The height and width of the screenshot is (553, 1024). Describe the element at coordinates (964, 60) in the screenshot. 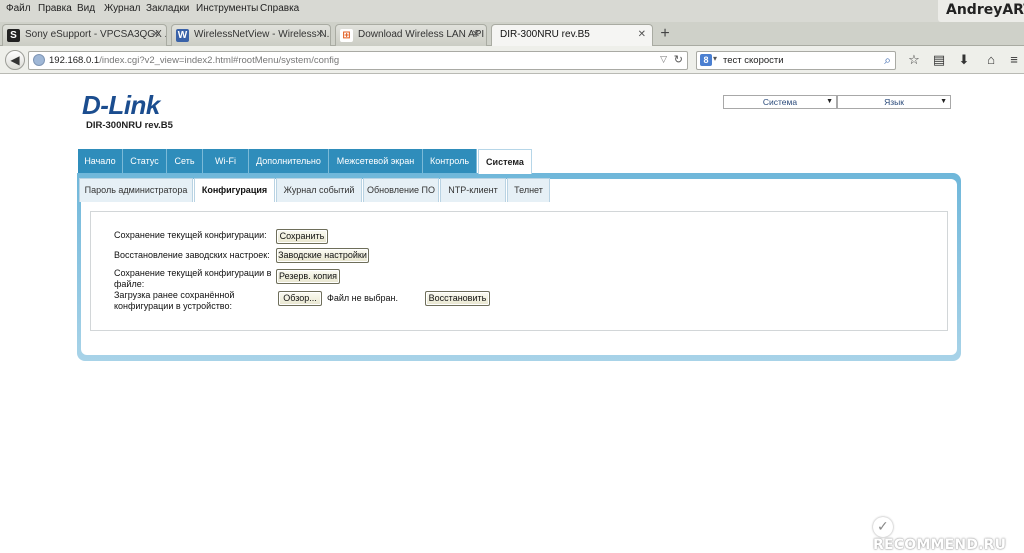

I see `download-icon: ⬇` at that location.